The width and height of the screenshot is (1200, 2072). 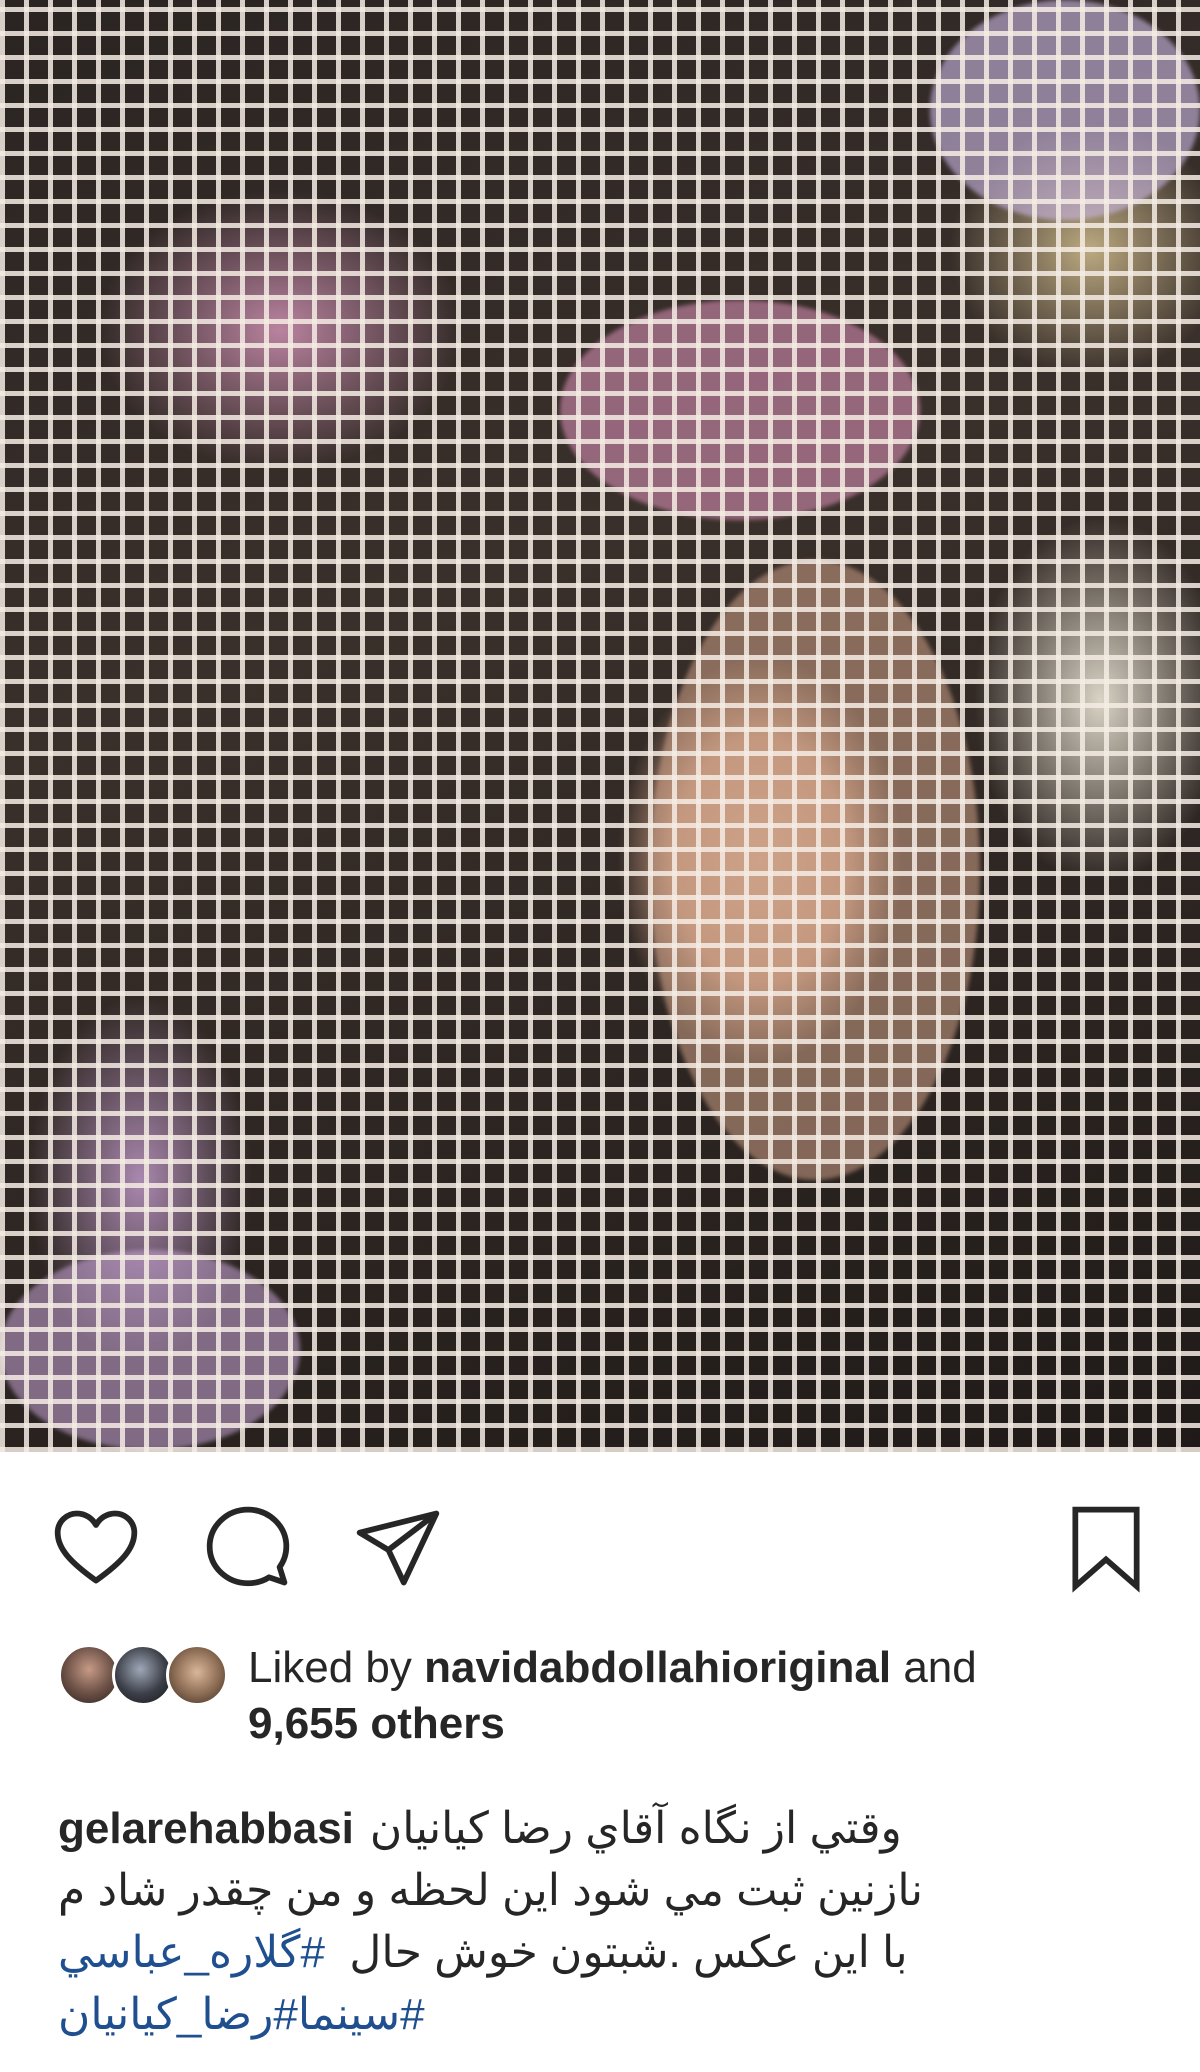 I want to click on share-button, so click(x=398, y=1548).